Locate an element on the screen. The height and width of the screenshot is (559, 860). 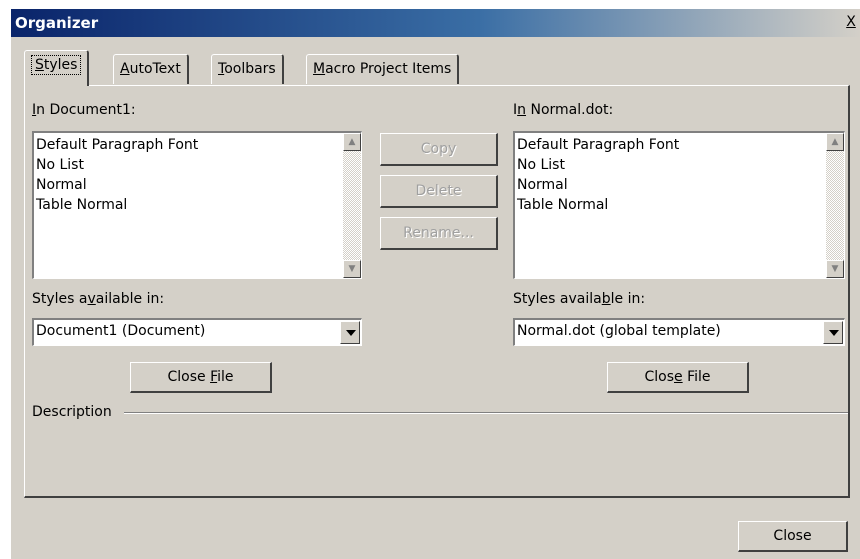
tab-styles-label: Styles is located at coordinates (56, 65).